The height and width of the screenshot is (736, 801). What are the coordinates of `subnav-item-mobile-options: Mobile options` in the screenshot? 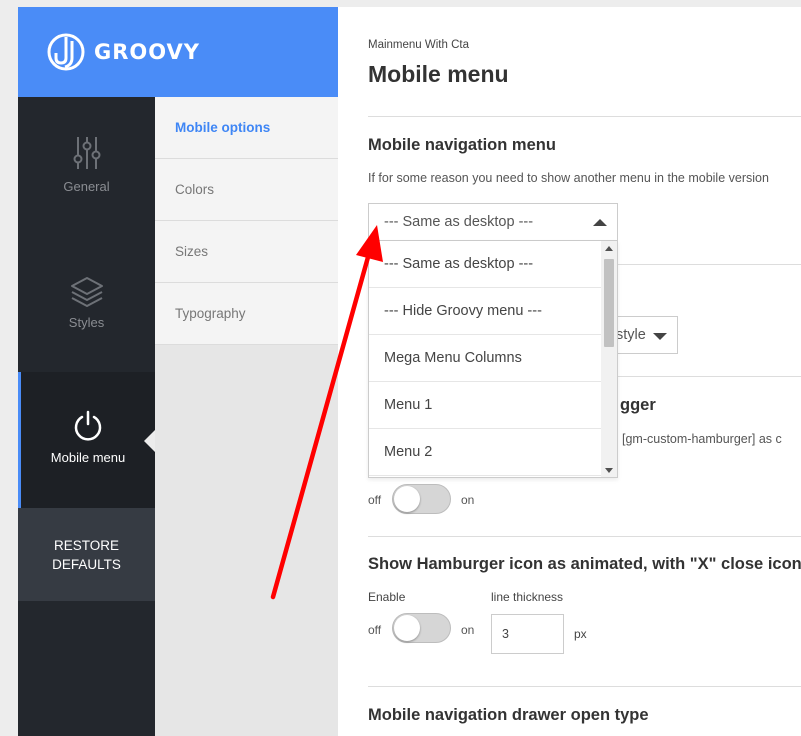 It's located at (246, 128).